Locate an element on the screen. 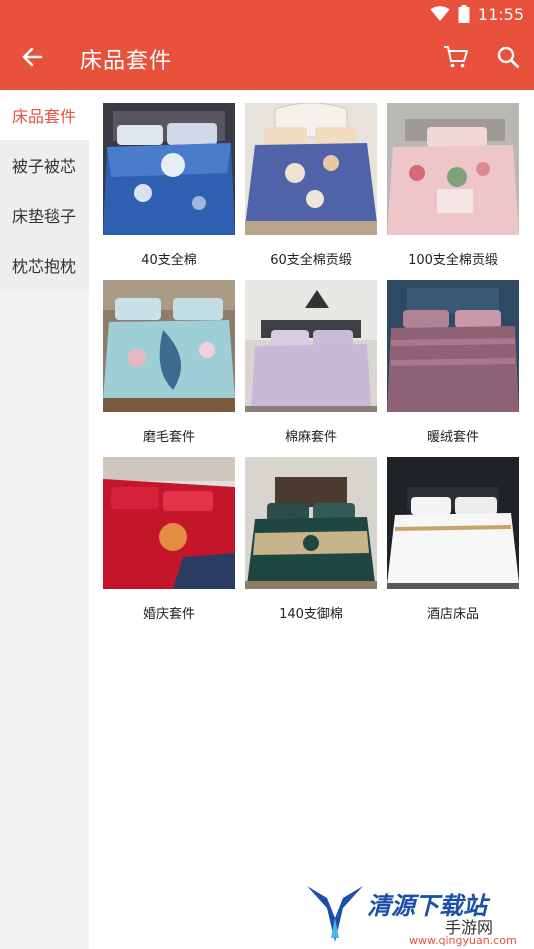  product-tile: 100支全棉贡缎 is located at coordinates (453, 191).